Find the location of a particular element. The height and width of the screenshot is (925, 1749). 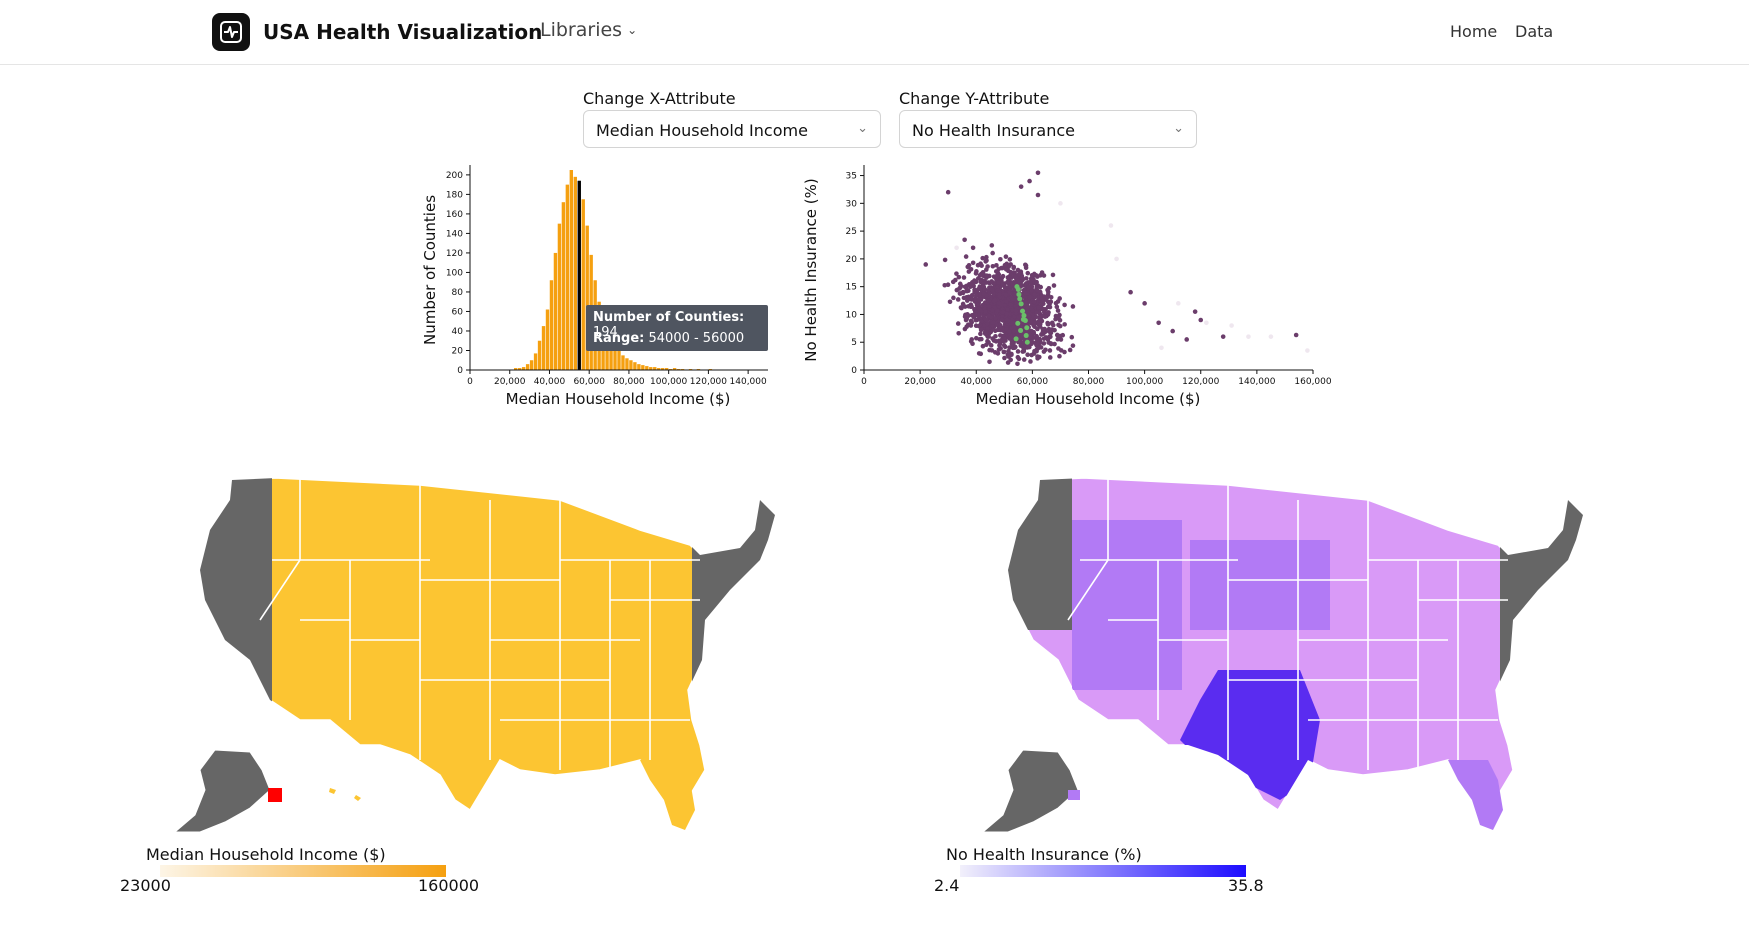

income-legend-gradient is located at coordinates (303, 871).